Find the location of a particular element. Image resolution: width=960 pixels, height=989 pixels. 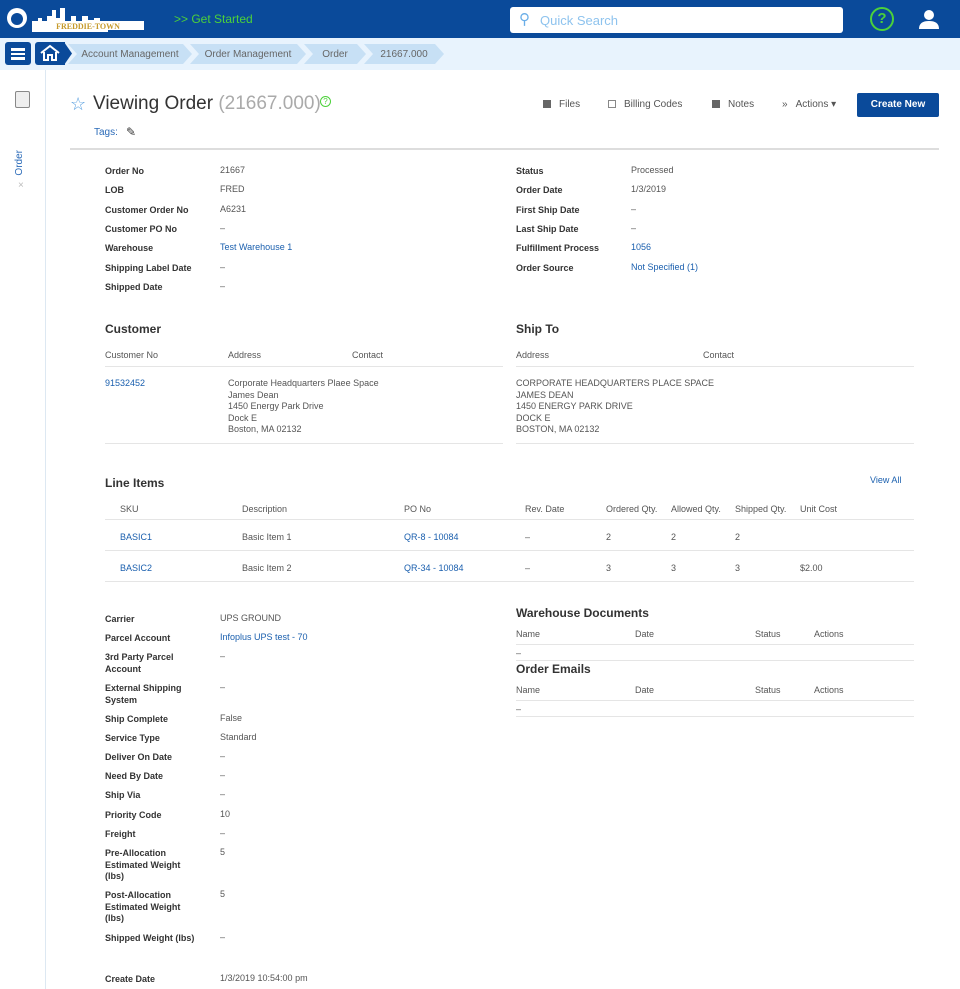

favorite-star-icon: ☆ is located at coordinates (78, 104).